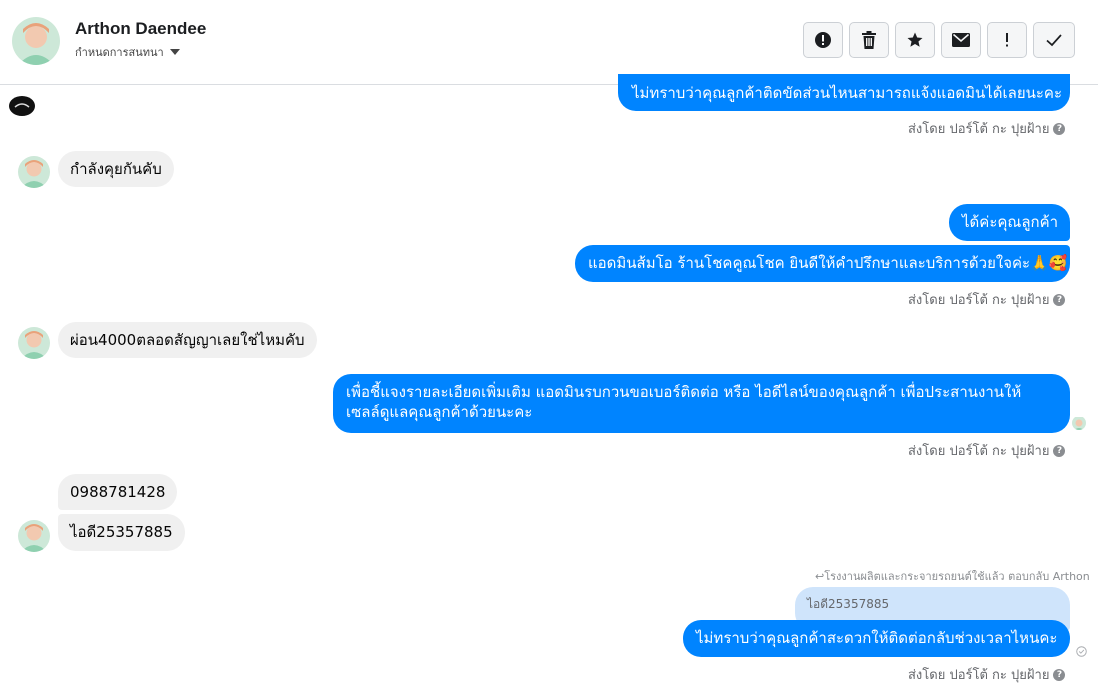 This screenshot has width=1098, height=697. Describe the element at coordinates (36, 41) in the screenshot. I see `contact-avatar` at that location.